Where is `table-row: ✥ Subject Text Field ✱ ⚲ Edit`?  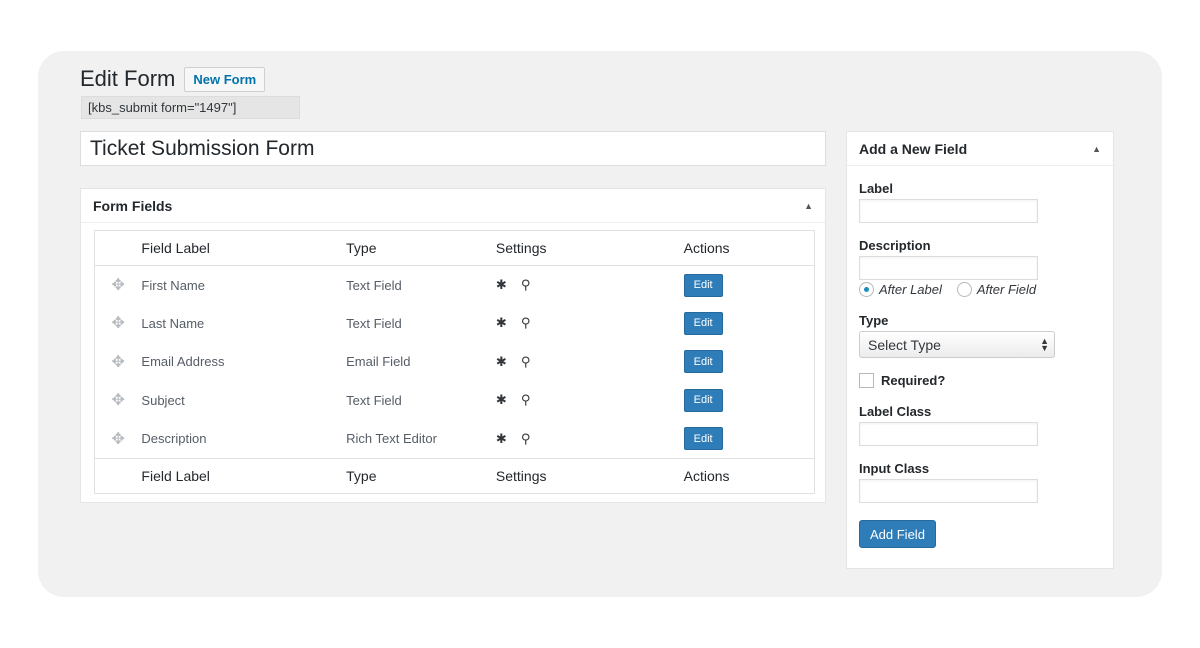 table-row: ✥ Subject Text Field ✱ ⚲ Edit is located at coordinates (455, 400).